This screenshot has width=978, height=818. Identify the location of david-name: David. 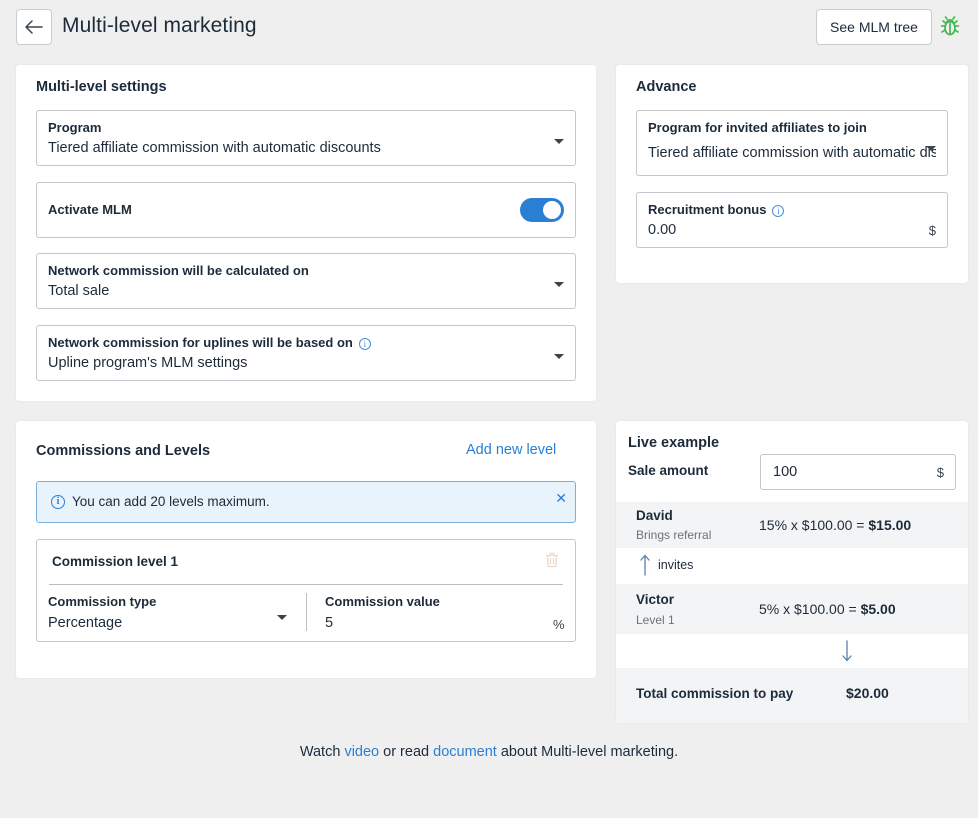
(654, 515).